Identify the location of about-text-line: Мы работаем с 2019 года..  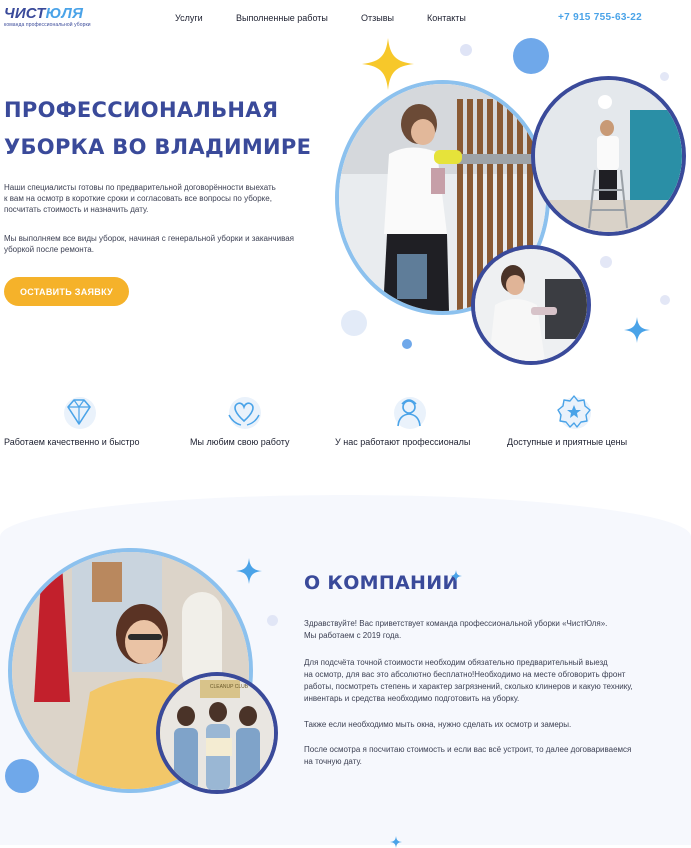
(353, 635).